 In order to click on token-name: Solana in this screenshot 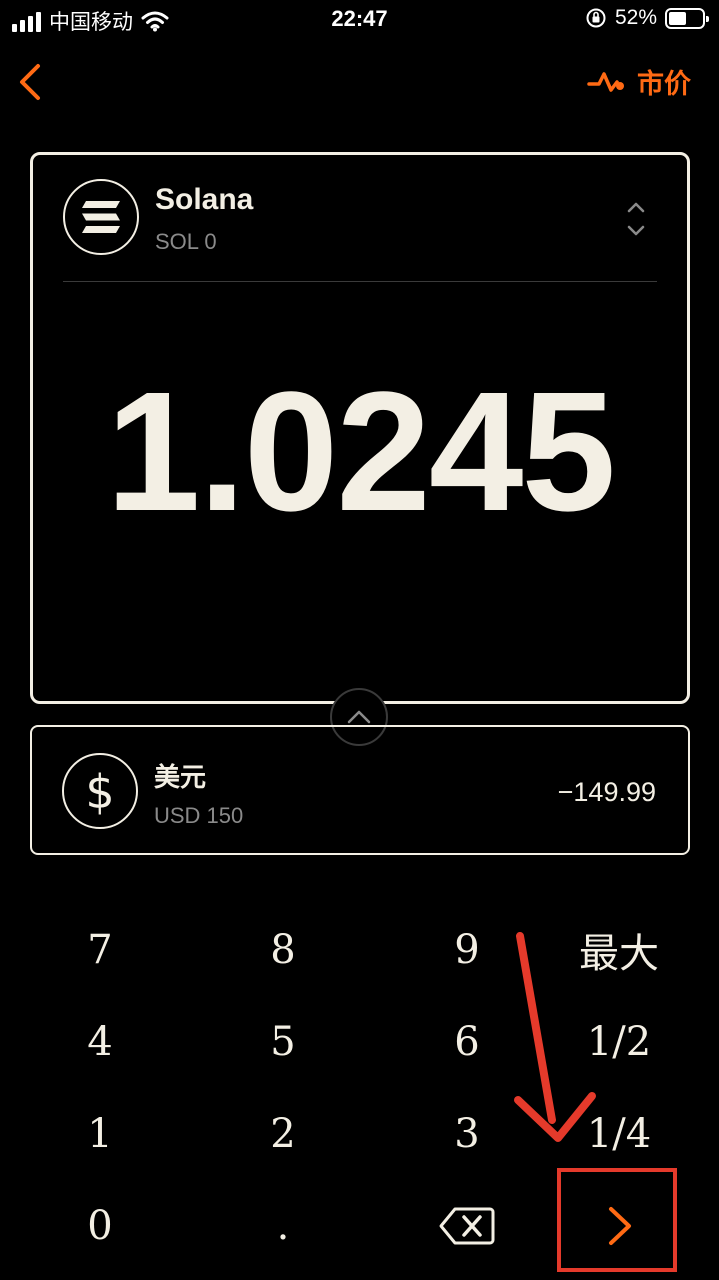, I will do `click(204, 199)`.